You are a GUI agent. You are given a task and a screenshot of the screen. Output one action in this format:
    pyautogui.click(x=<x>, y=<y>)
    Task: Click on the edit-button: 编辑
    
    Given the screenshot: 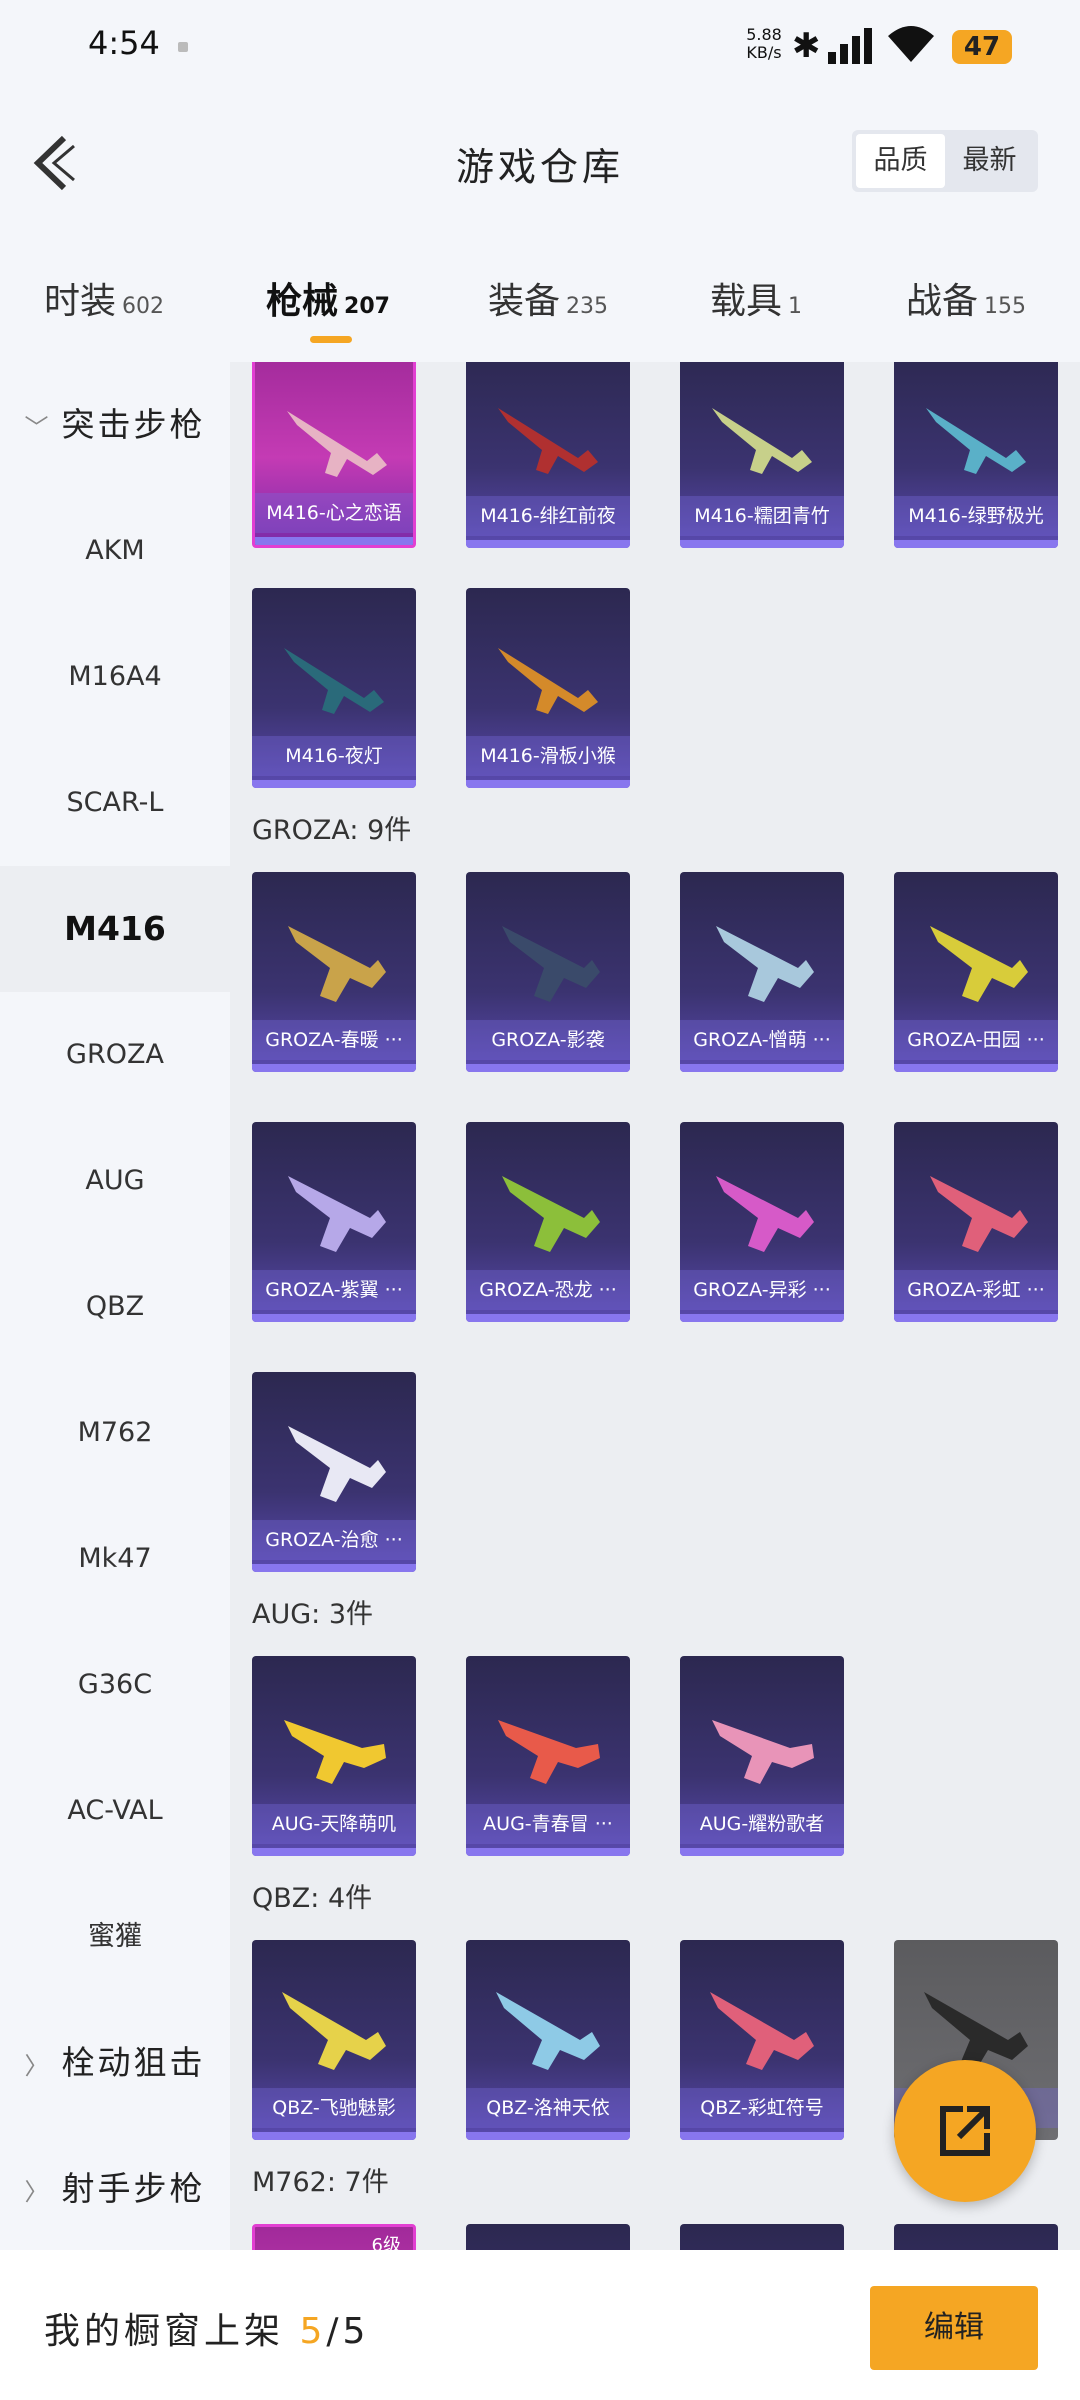 What is the action you would take?
    pyautogui.click(x=954, y=2328)
    